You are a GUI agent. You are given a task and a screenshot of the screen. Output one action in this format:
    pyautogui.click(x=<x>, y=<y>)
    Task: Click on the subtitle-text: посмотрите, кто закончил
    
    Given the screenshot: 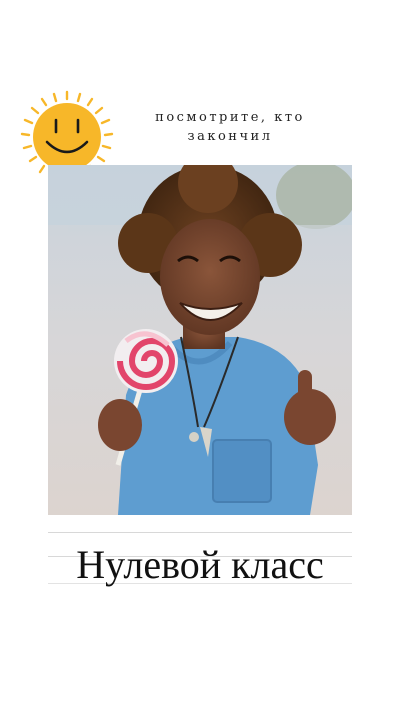 What is the action you would take?
    pyautogui.click(x=230, y=127)
    